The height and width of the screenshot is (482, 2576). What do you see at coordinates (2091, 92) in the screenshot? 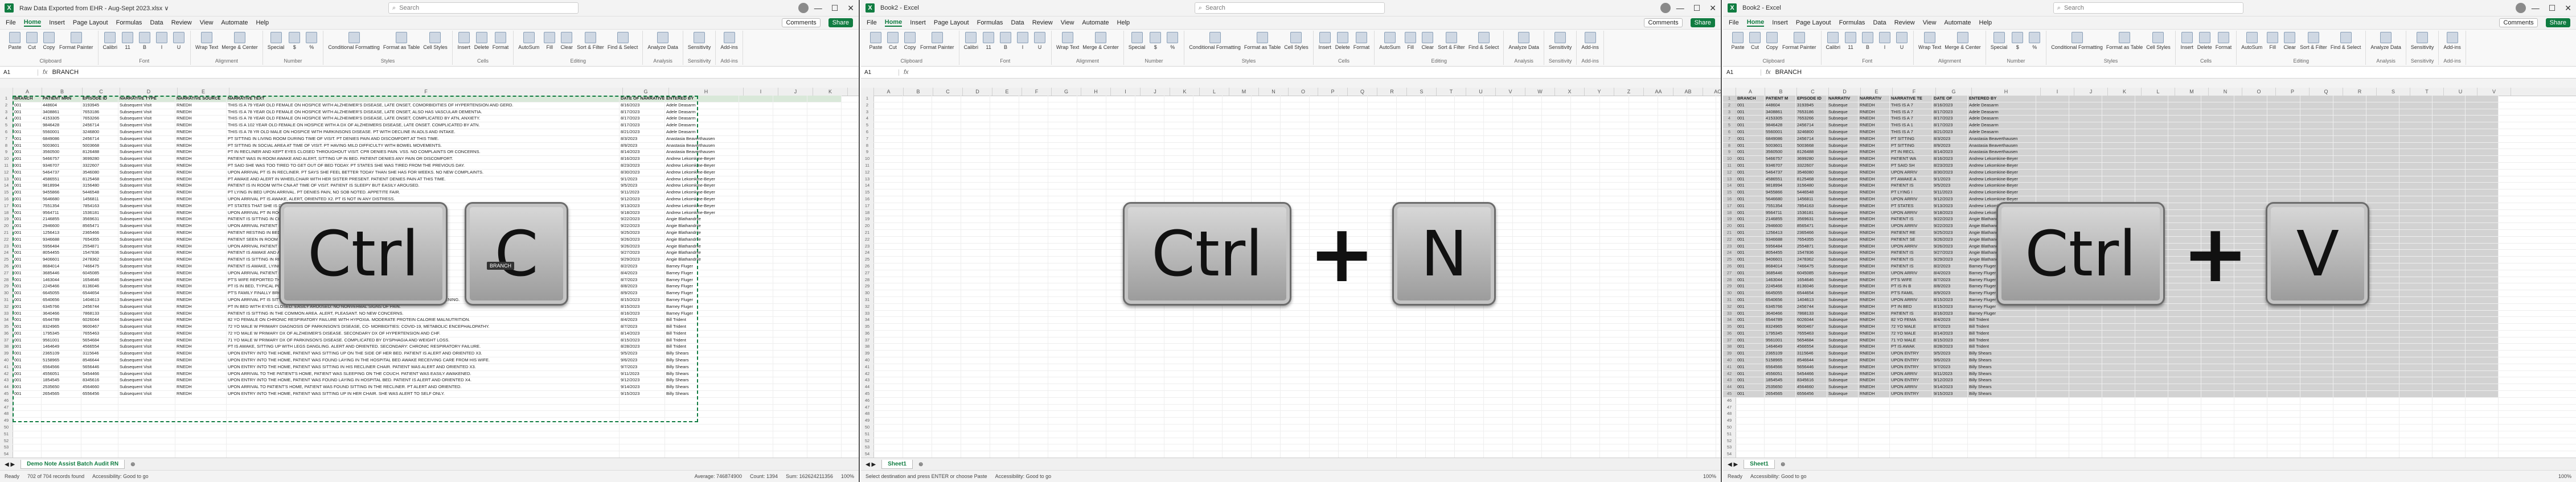
I see `column-header: J` at bounding box center [2091, 92].